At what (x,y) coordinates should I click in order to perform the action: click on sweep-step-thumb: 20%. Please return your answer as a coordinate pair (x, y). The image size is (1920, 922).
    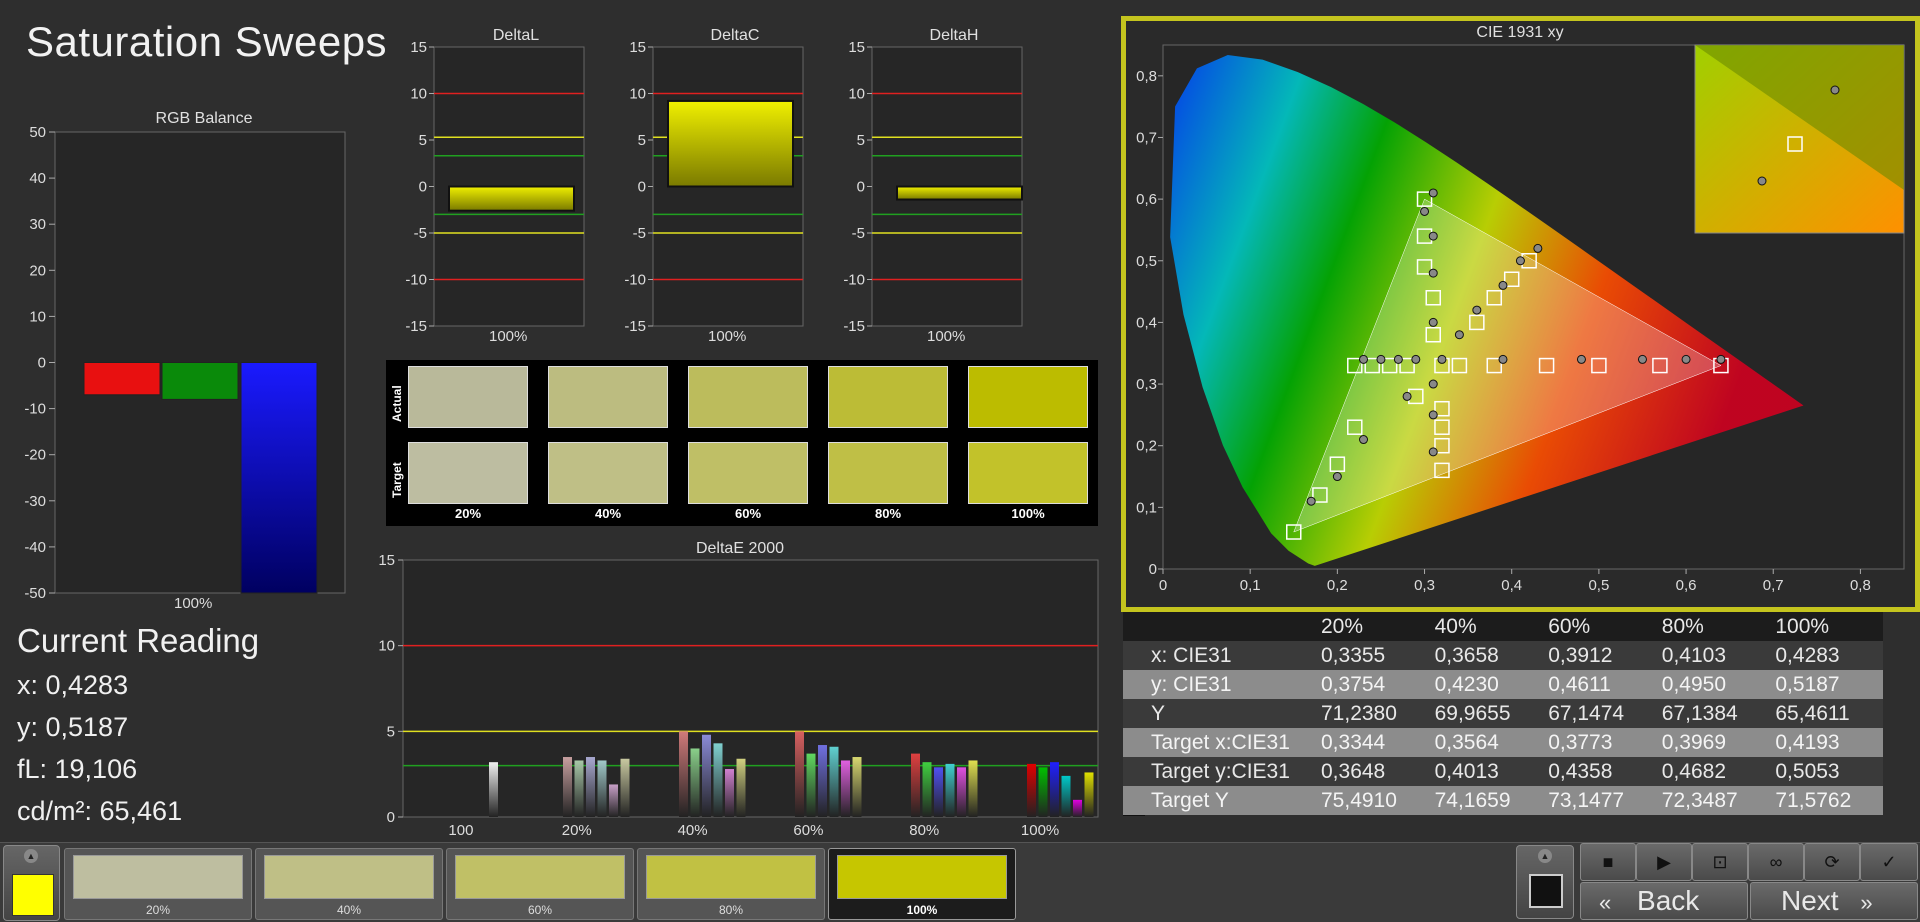
    Looking at the image, I should click on (158, 884).